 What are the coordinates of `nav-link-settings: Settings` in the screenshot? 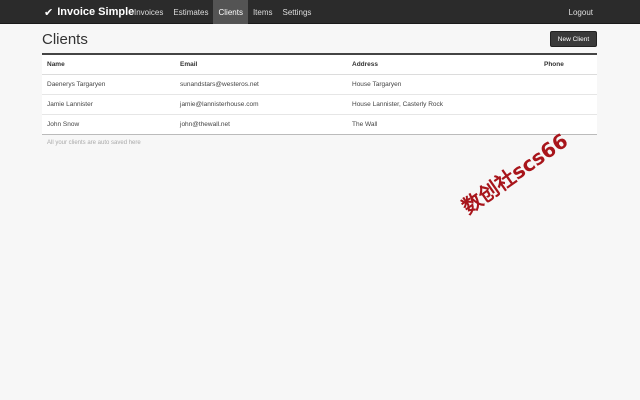 It's located at (297, 12).